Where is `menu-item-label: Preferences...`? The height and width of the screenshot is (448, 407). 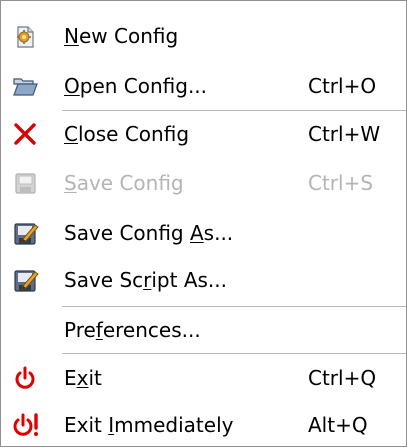 menu-item-label: Preferences... is located at coordinates (132, 330).